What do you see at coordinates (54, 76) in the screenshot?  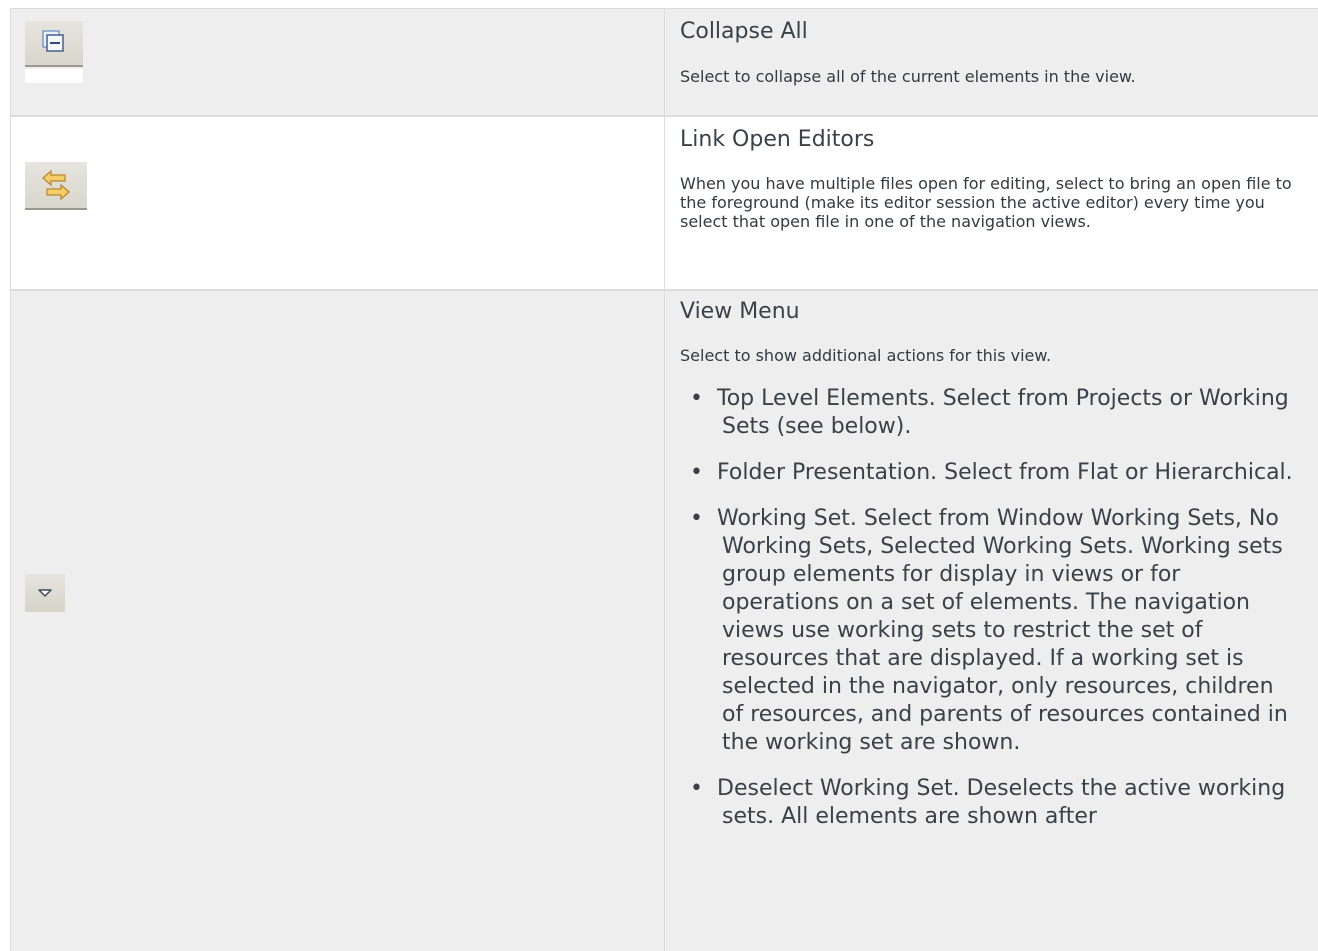 I see `icon-underline` at bounding box center [54, 76].